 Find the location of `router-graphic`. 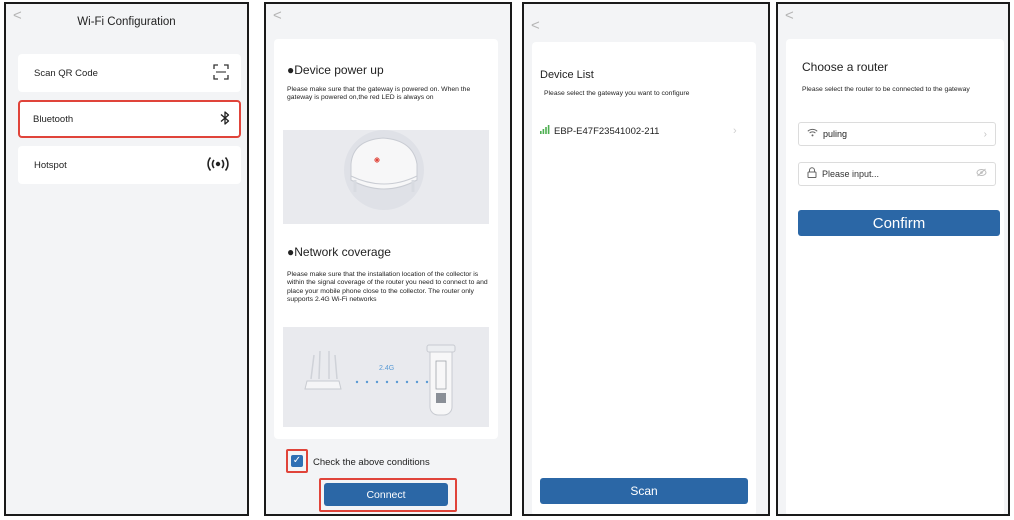

router-graphic is located at coordinates (323, 370).